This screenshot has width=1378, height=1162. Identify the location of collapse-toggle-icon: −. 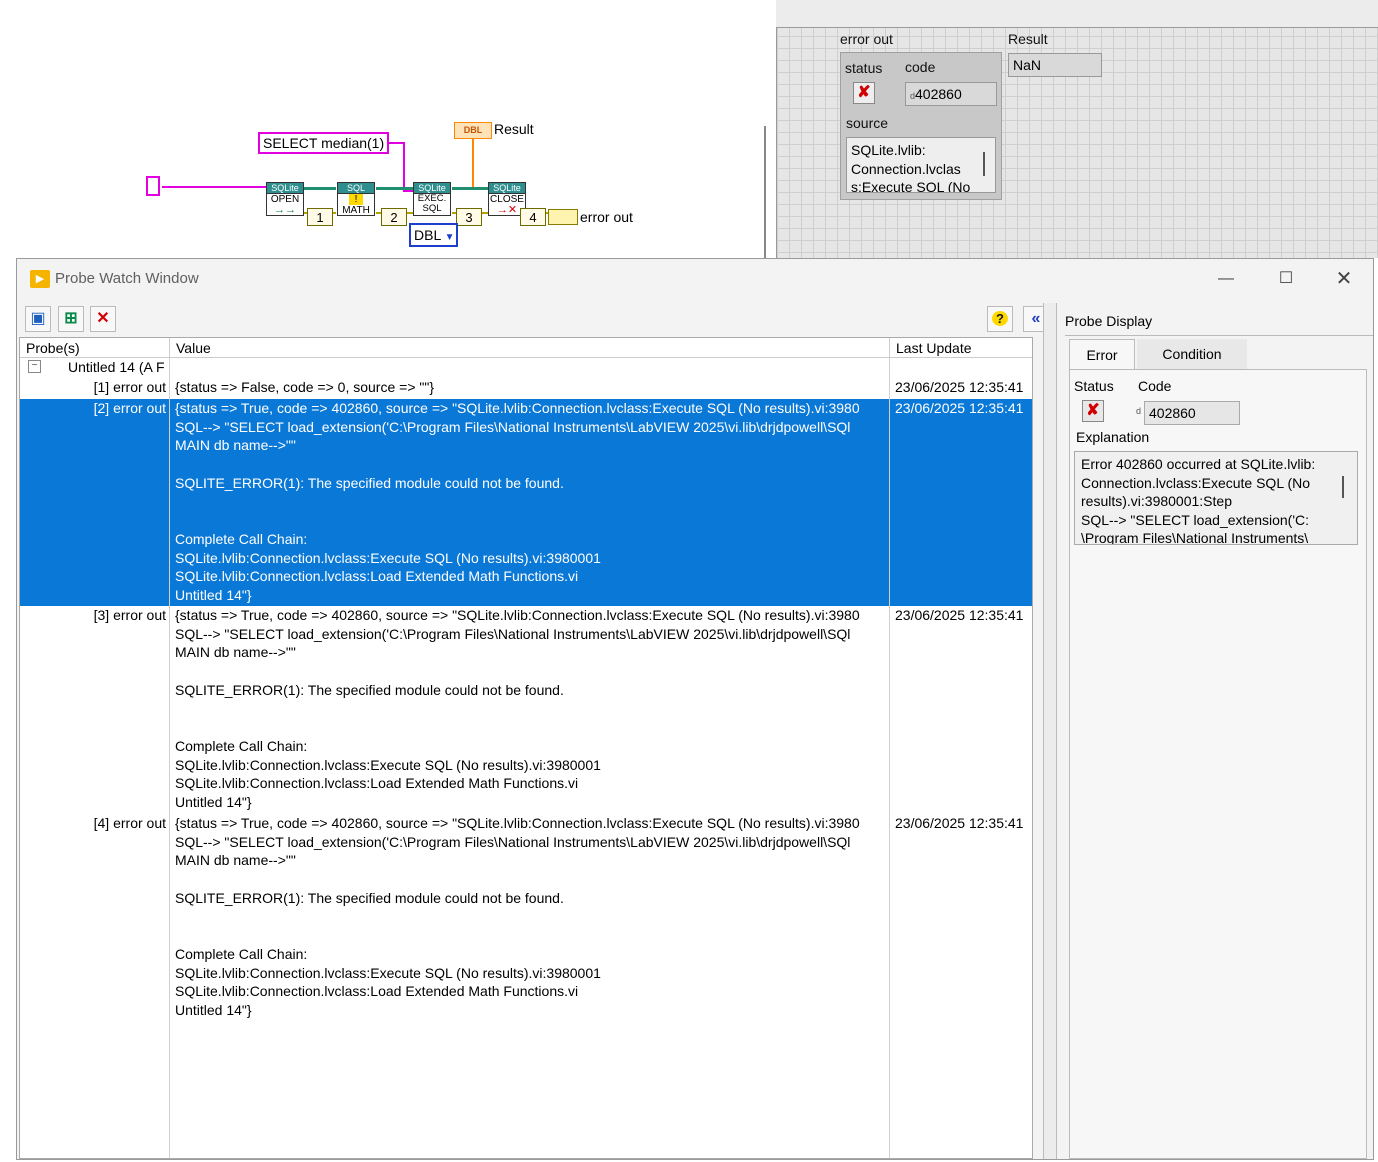
(34, 366).